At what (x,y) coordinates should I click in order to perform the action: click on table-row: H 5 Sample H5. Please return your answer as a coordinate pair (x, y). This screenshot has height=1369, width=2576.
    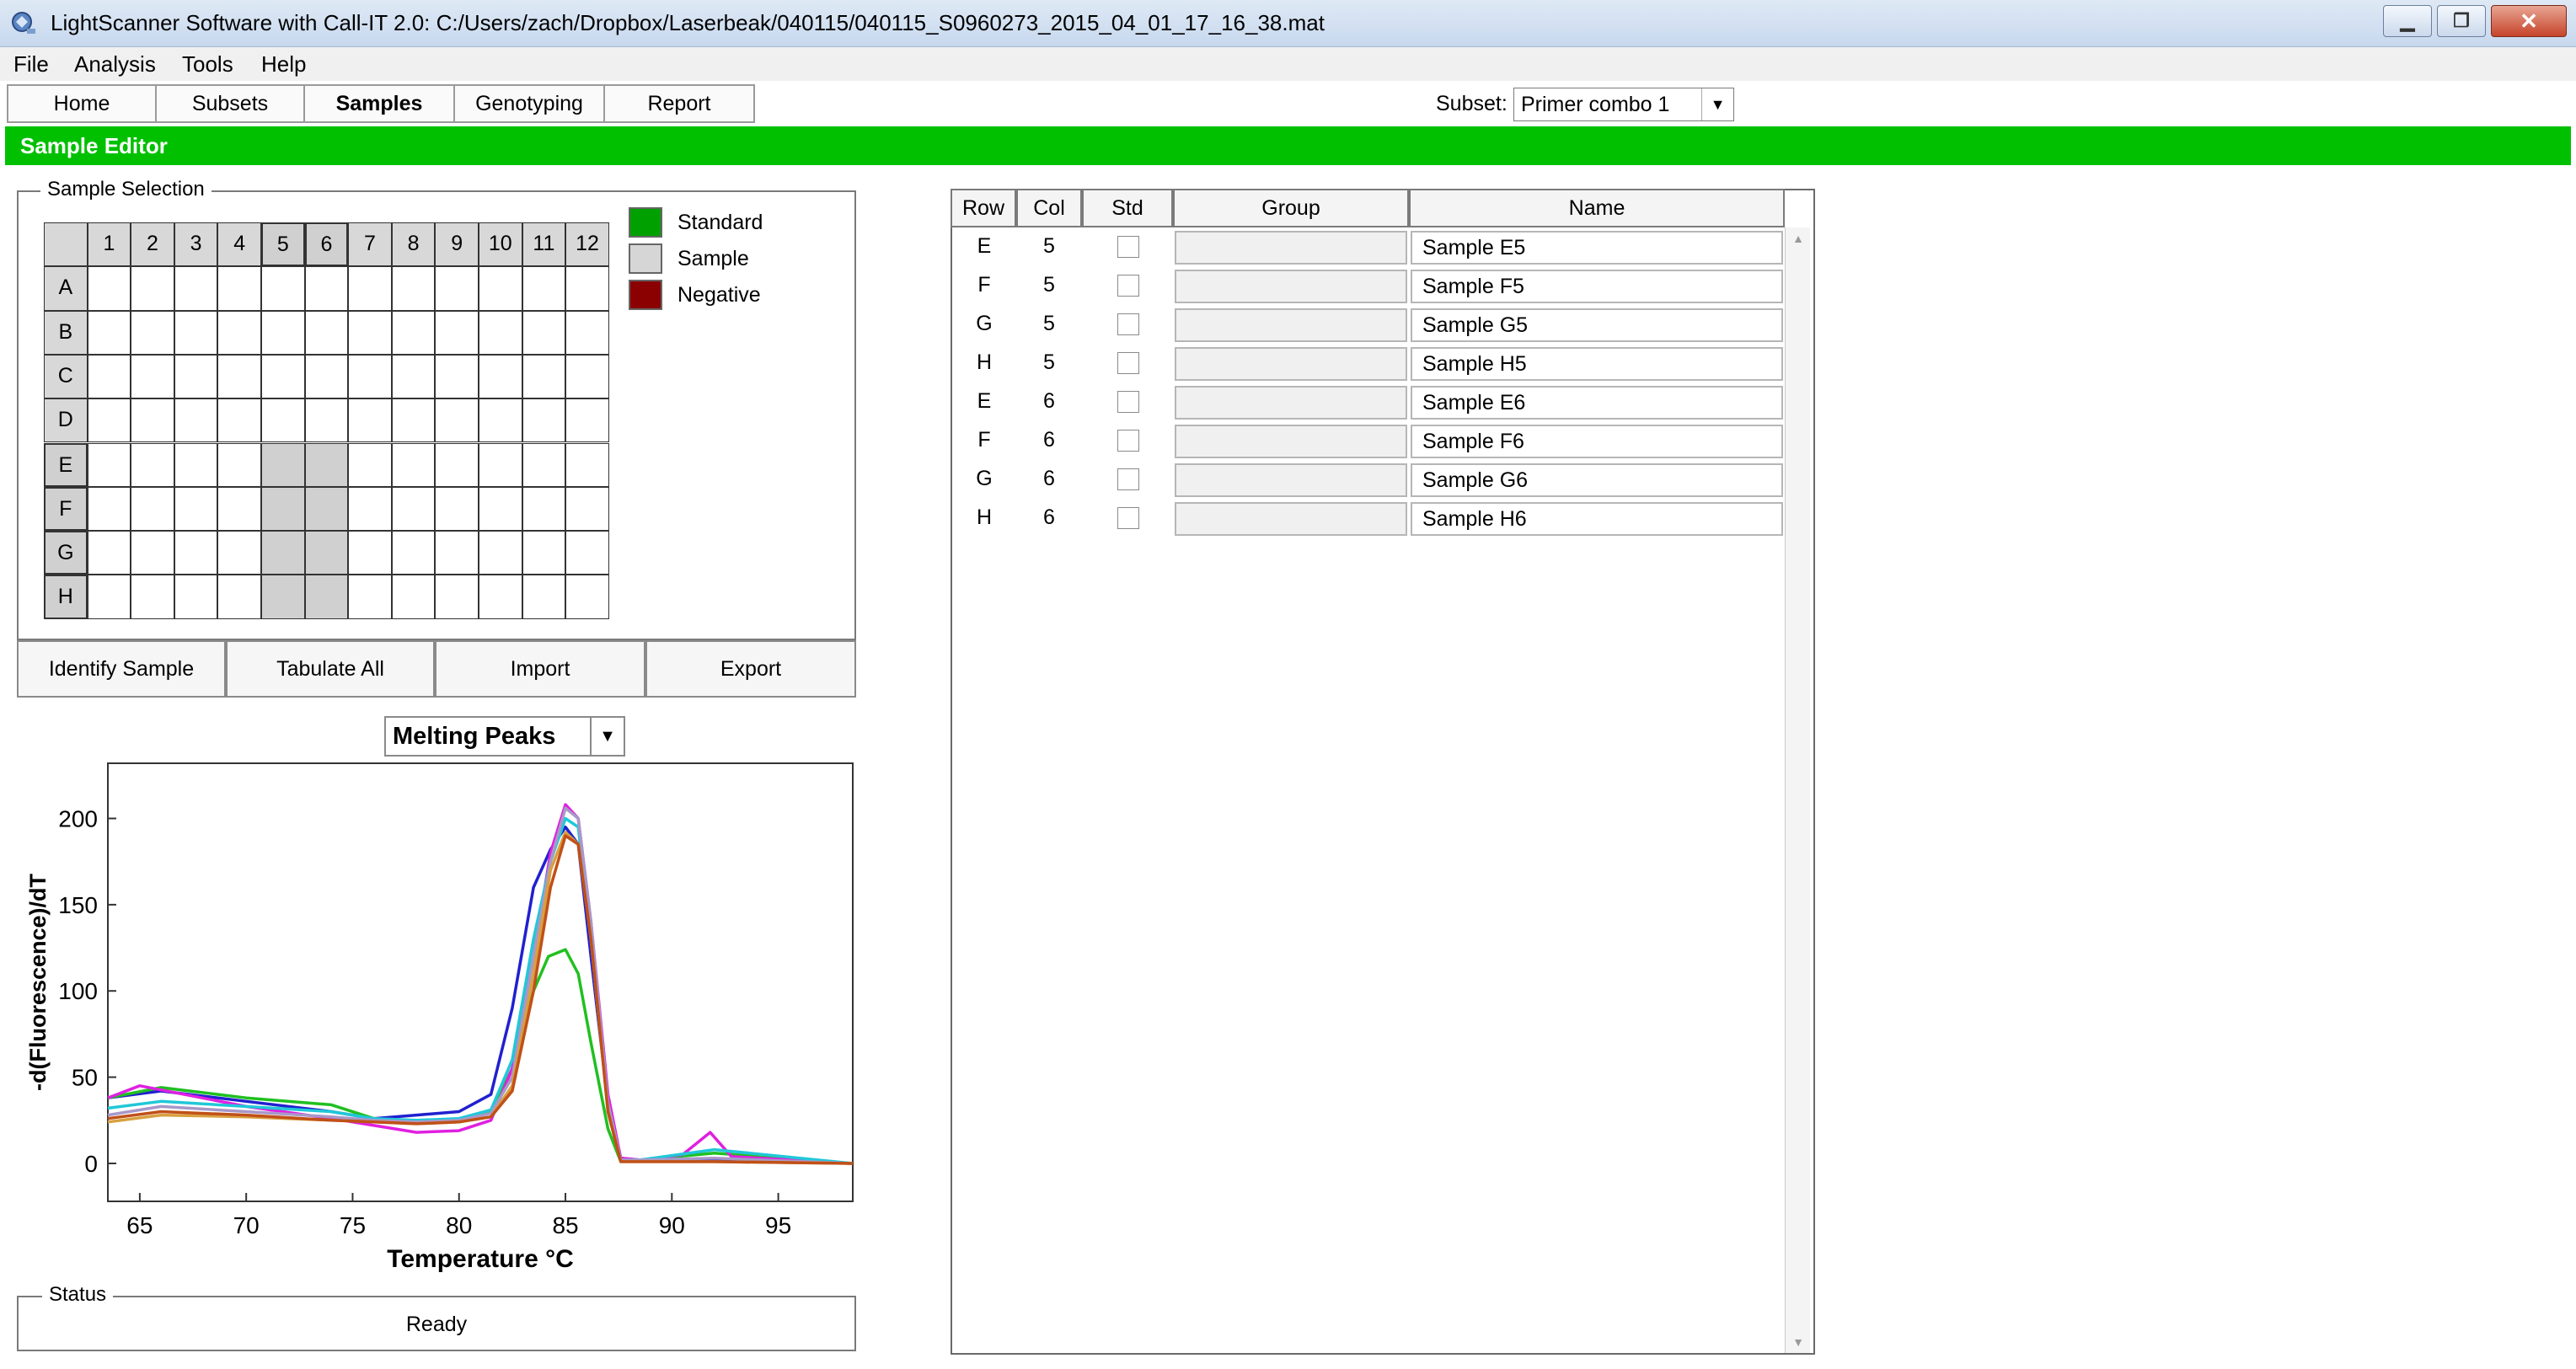
    Looking at the image, I should click on (1367, 364).